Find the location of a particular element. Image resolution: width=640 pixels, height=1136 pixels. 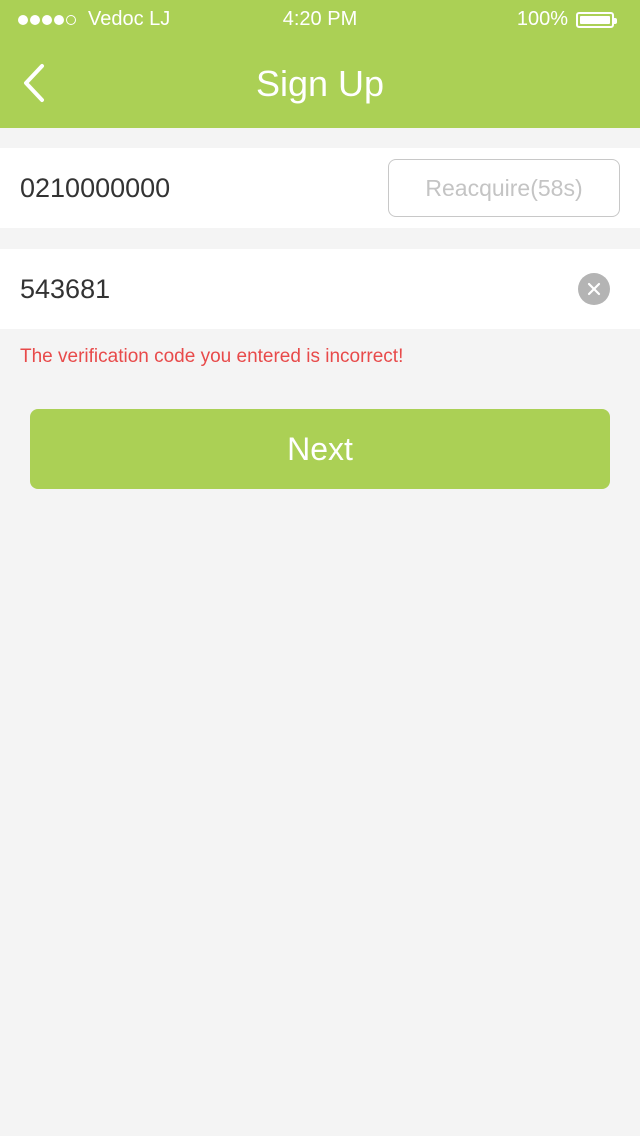

next-button: Next is located at coordinates (320, 449).